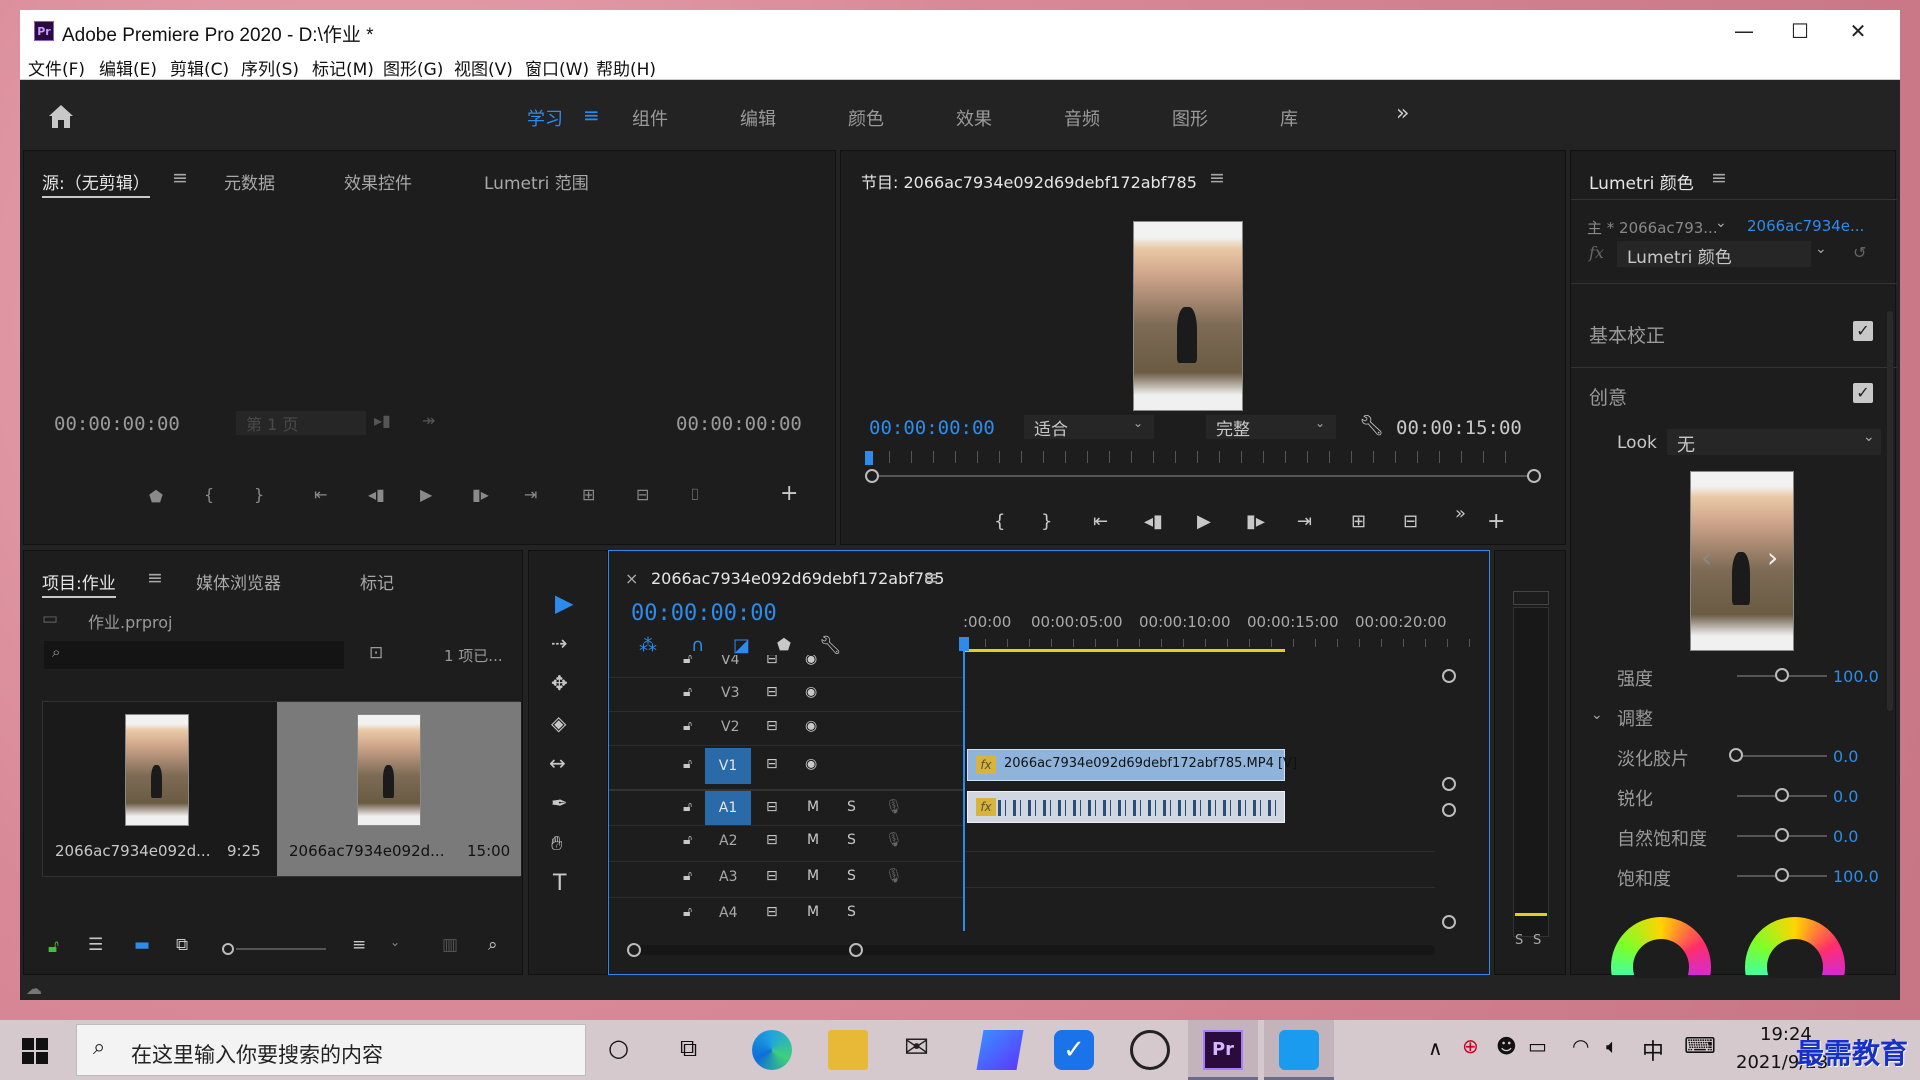  What do you see at coordinates (1537, 940) in the screenshot?
I see `meter-solo-right-button: S` at bounding box center [1537, 940].